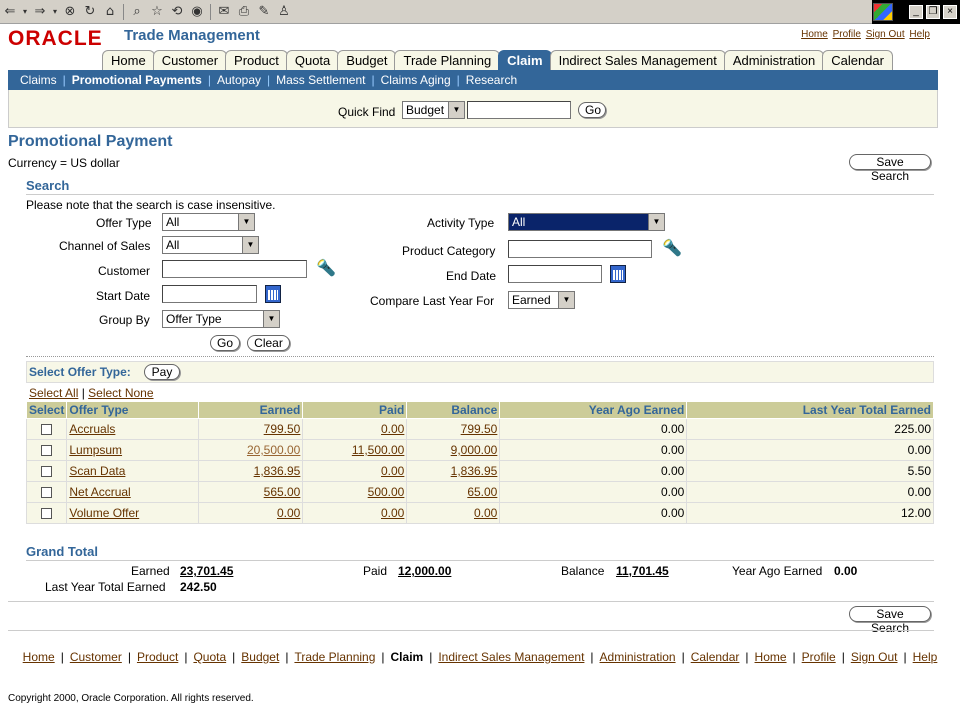 The height and width of the screenshot is (720, 960). What do you see at coordinates (416, 80) in the screenshot?
I see `subtab-claims-aging: Claims Aging` at bounding box center [416, 80].